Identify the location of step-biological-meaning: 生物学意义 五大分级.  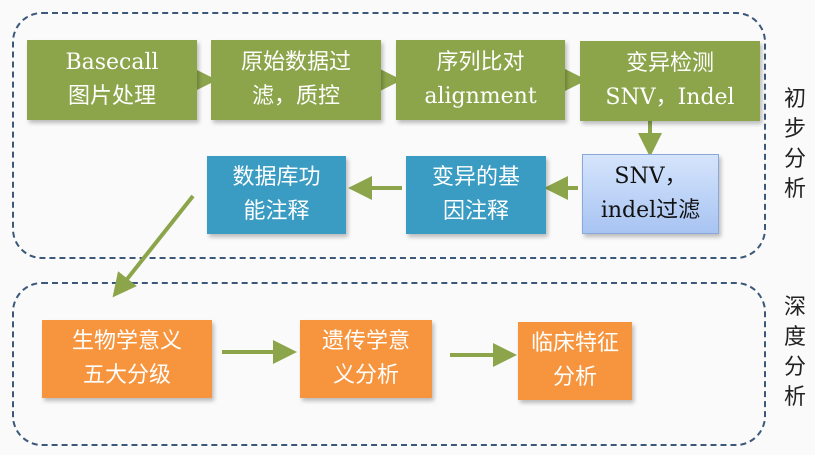
(127, 359).